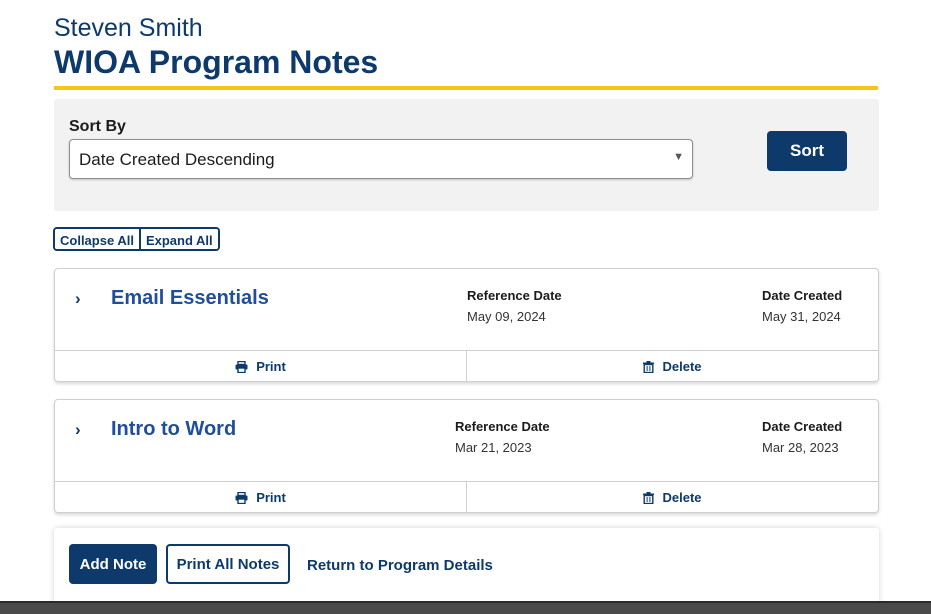  I want to click on sort-label: Sort By, so click(97, 126).